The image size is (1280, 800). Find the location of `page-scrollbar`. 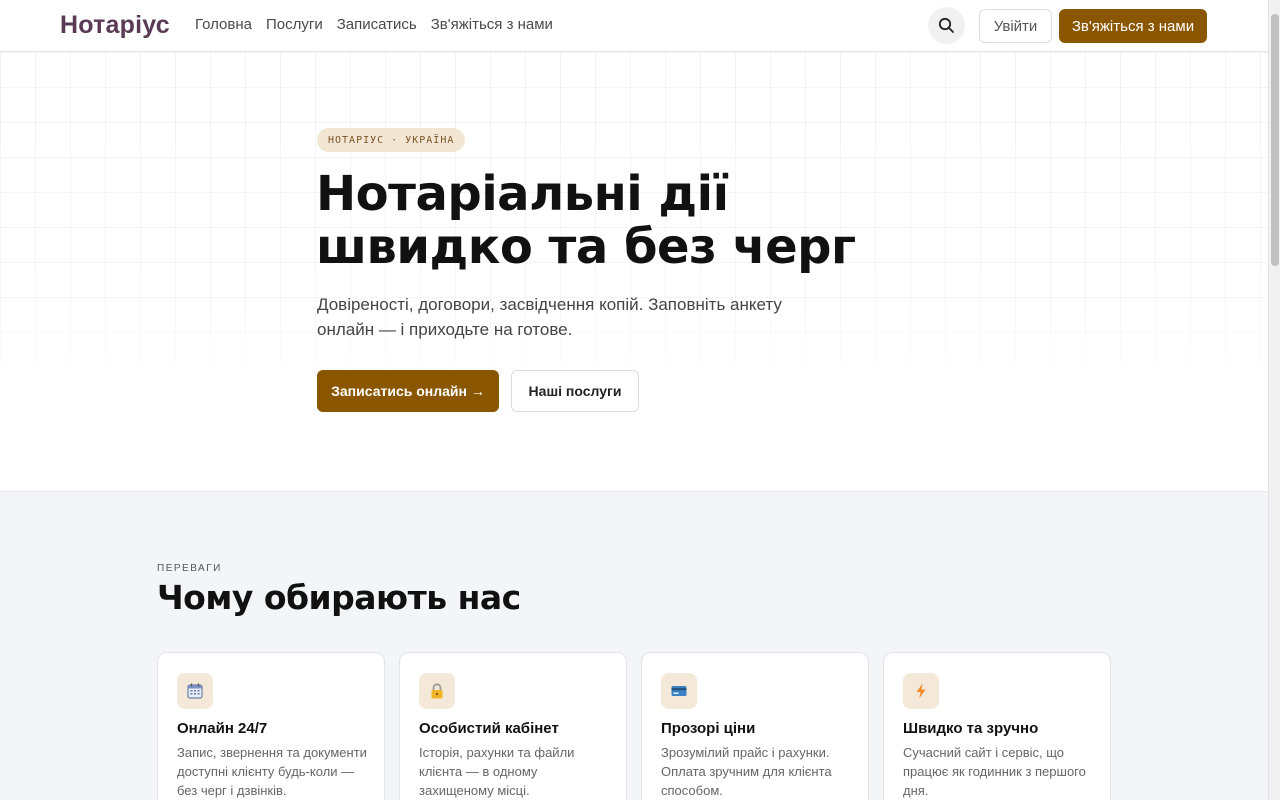

page-scrollbar is located at coordinates (1274, 400).